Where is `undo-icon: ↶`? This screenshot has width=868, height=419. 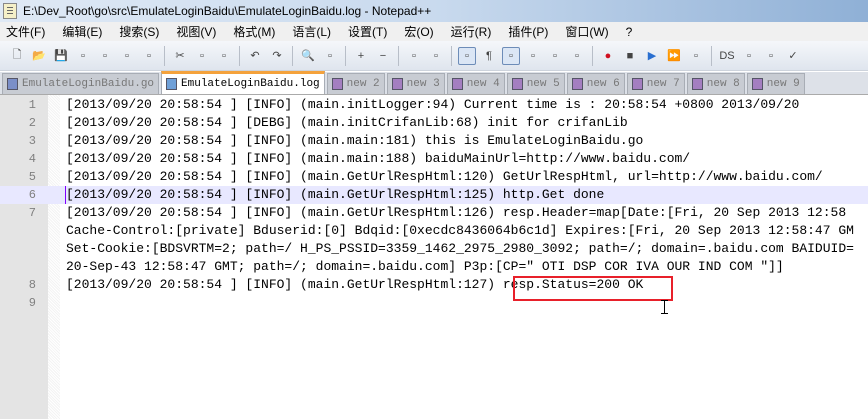
undo-icon: ↶ is located at coordinates (255, 56).